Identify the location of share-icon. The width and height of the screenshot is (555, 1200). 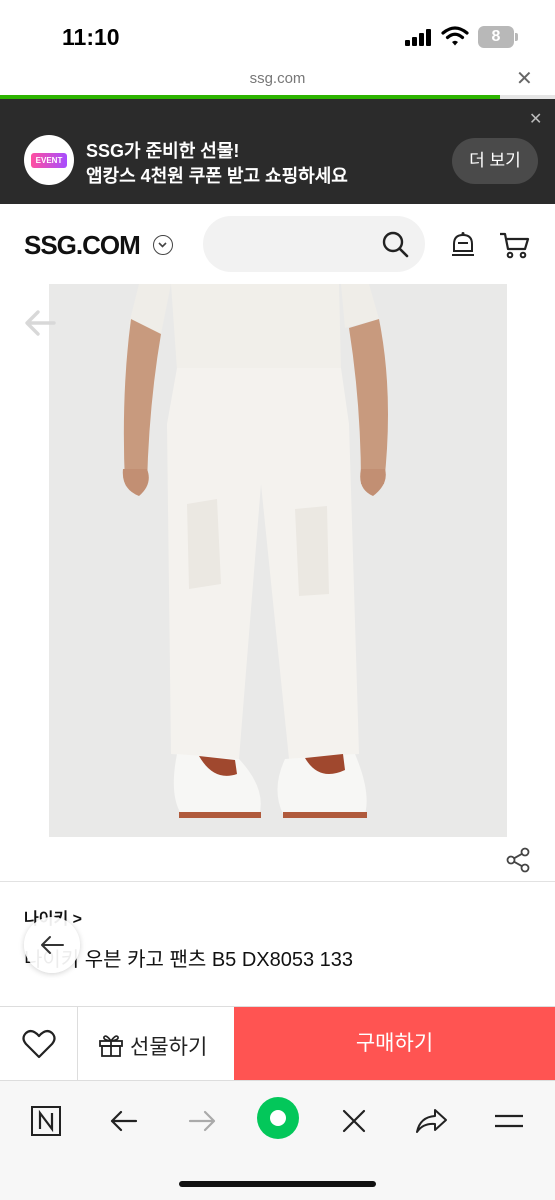
(518, 860).